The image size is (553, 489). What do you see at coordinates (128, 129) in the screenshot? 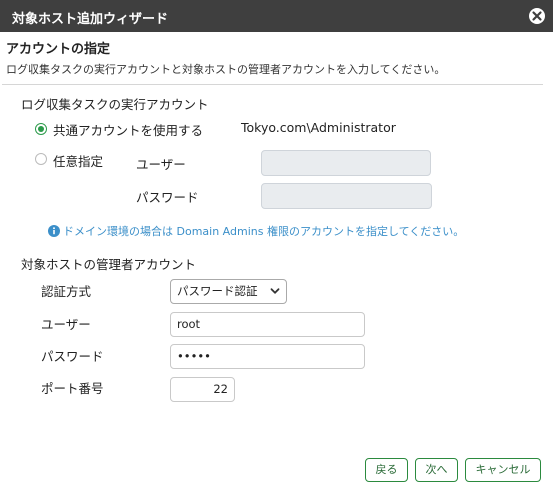
I see `shared-account-label: 共通アカウントを使用する` at bounding box center [128, 129].